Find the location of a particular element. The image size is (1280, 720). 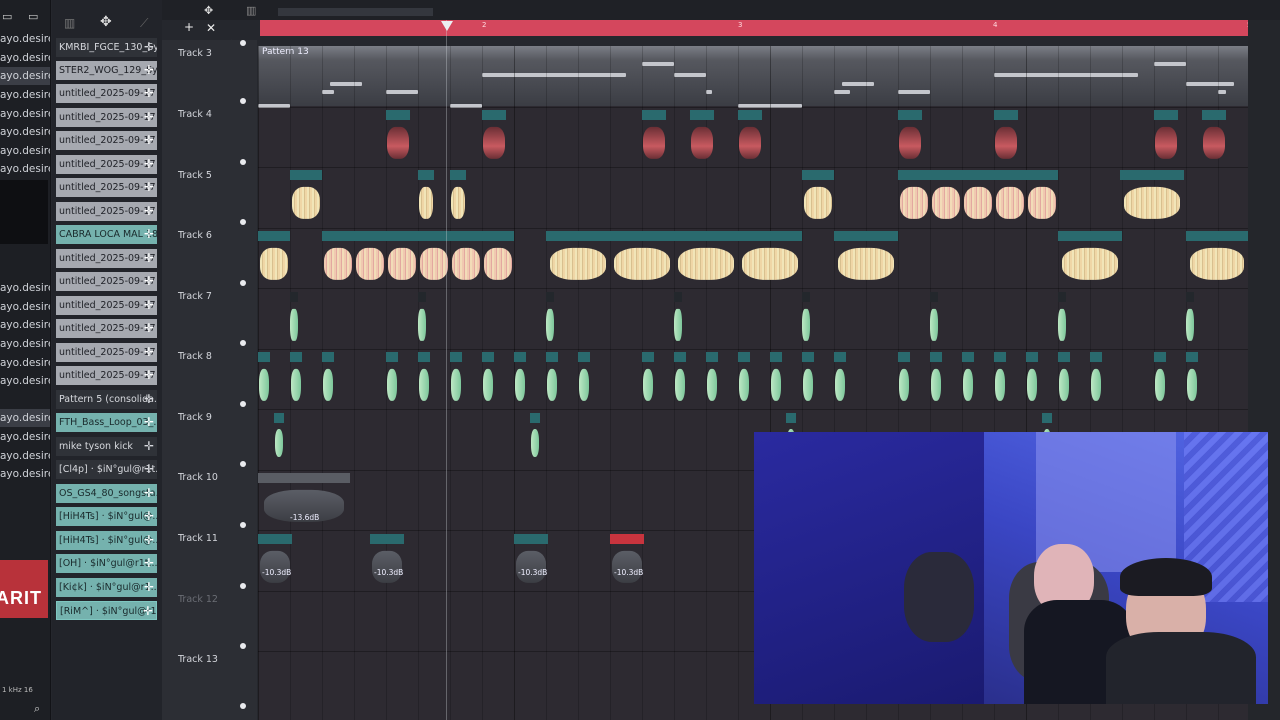

track-name: Track 8 is located at coordinates (195, 356).